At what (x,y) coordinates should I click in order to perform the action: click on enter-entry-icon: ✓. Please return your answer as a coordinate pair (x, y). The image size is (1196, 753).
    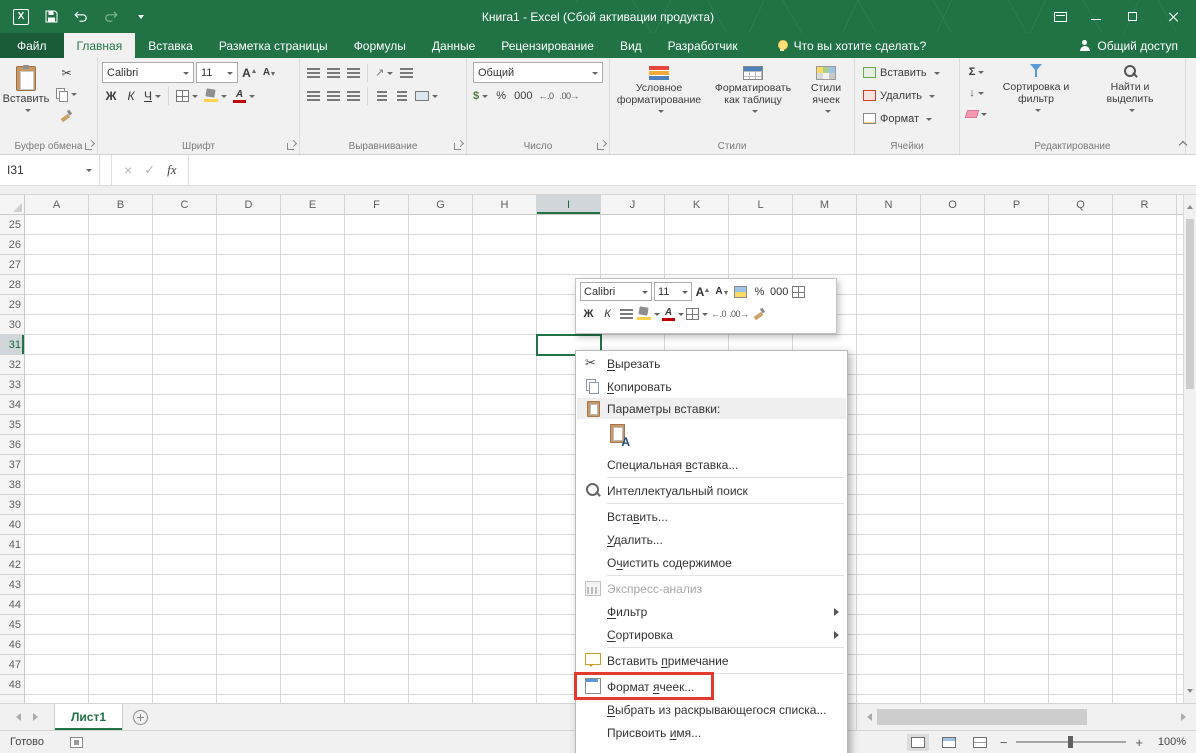
    Looking at the image, I should click on (149, 170).